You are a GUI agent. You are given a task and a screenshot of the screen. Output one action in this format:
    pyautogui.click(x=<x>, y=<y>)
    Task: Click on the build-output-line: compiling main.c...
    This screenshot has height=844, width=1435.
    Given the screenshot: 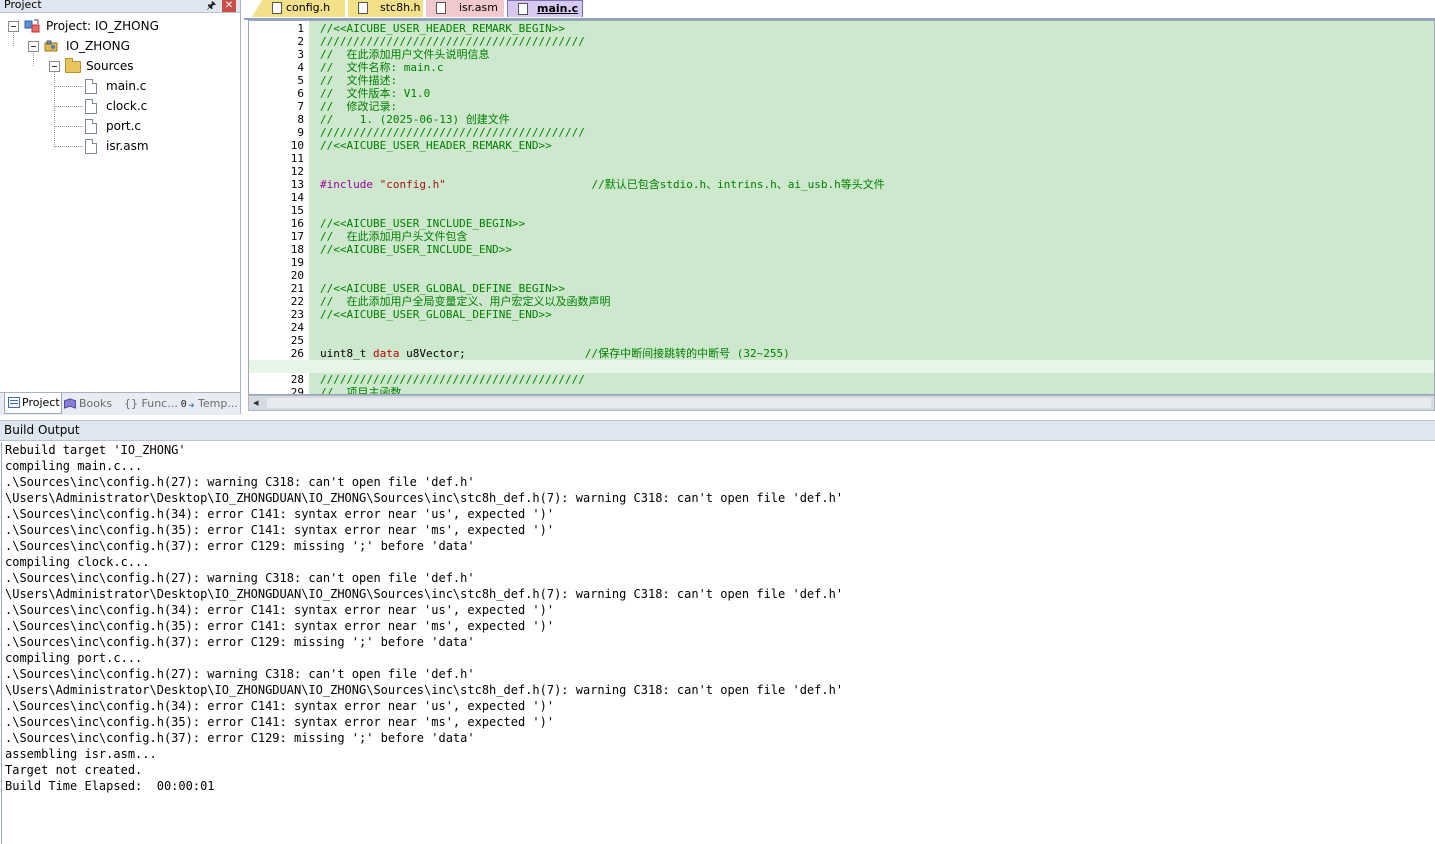 What is the action you would take?
    pyautogui.click(x=74, y=466)
    